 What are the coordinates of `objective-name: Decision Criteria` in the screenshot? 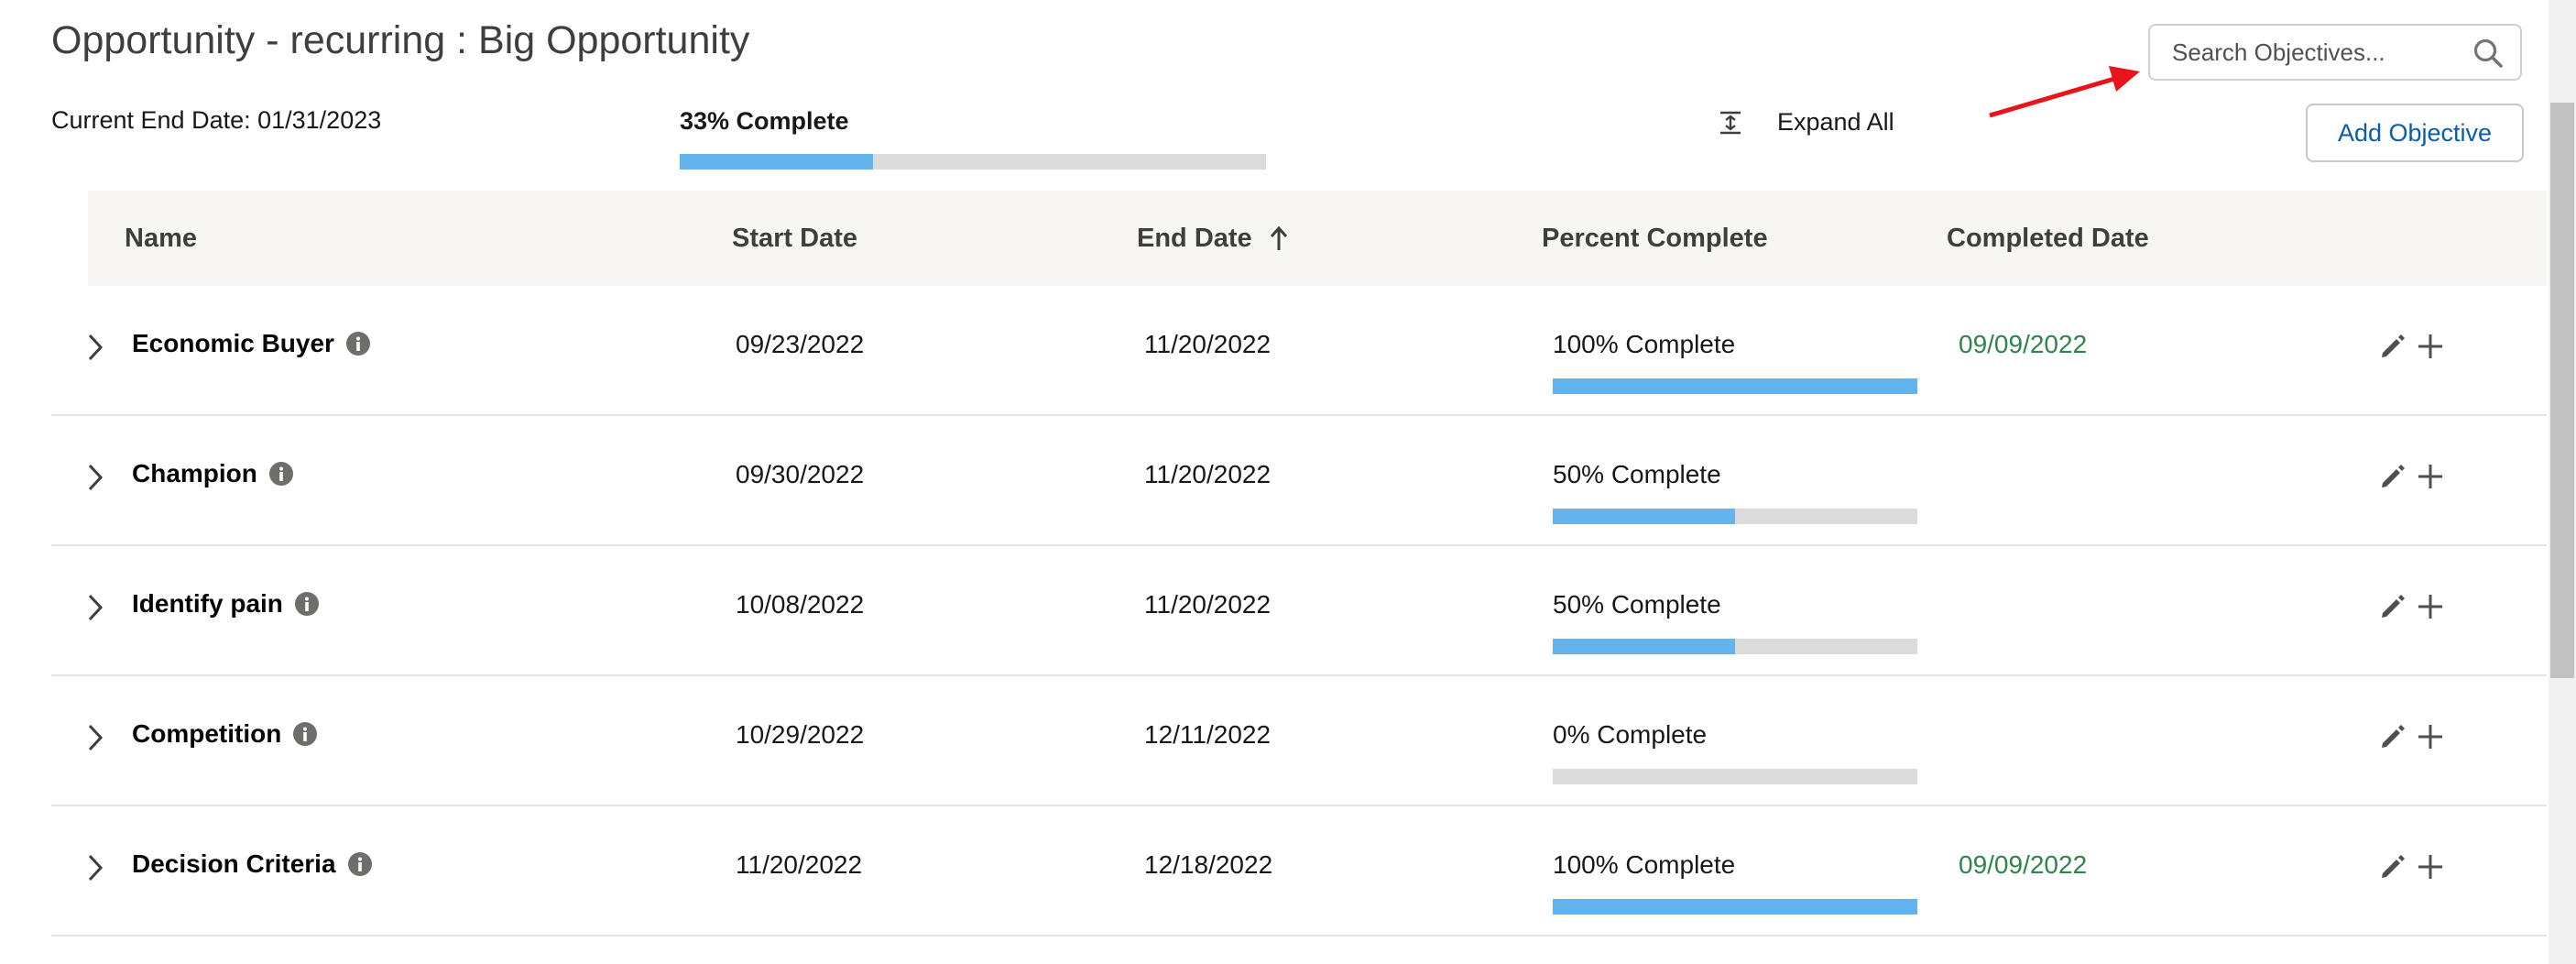 It's located at (234, 863).